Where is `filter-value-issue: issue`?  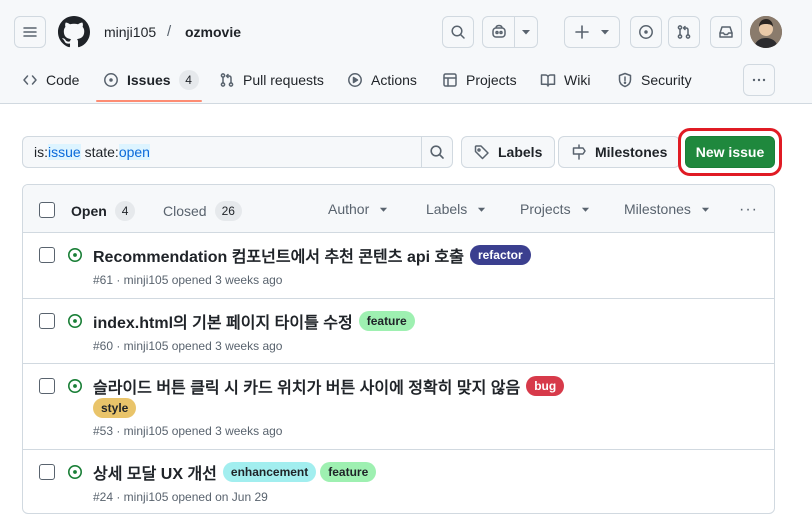
filter-value-issue: issue is located at coordinates (64, 152).